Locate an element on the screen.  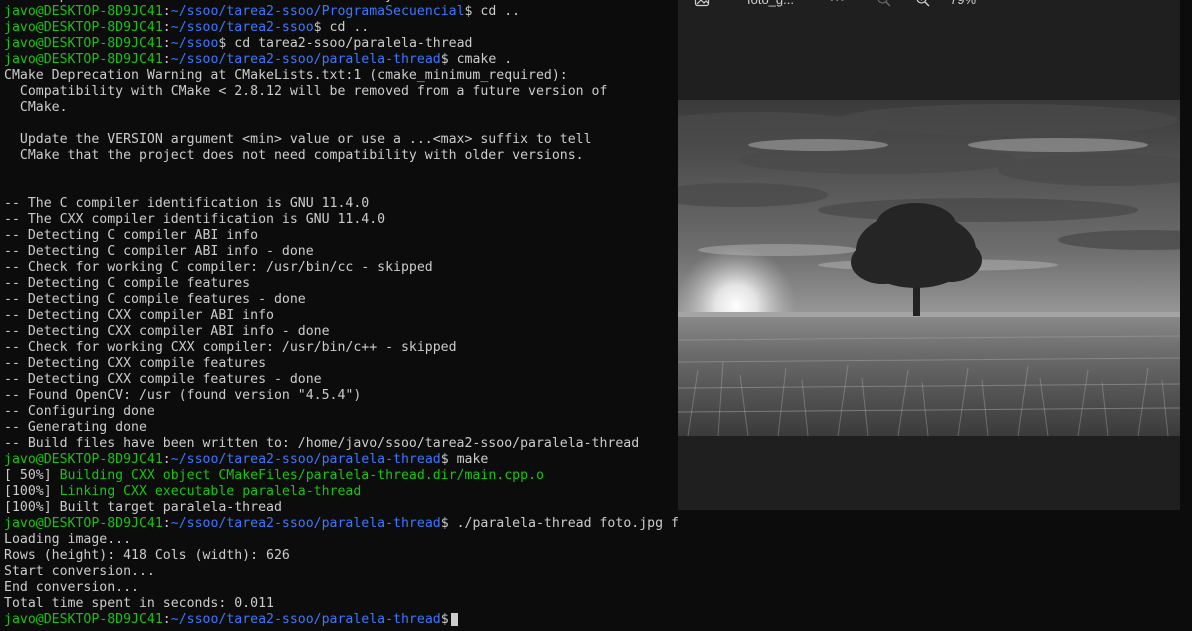
terminal-line: -- Detecting C compiler ABI info is located at coordinates (341, 236).